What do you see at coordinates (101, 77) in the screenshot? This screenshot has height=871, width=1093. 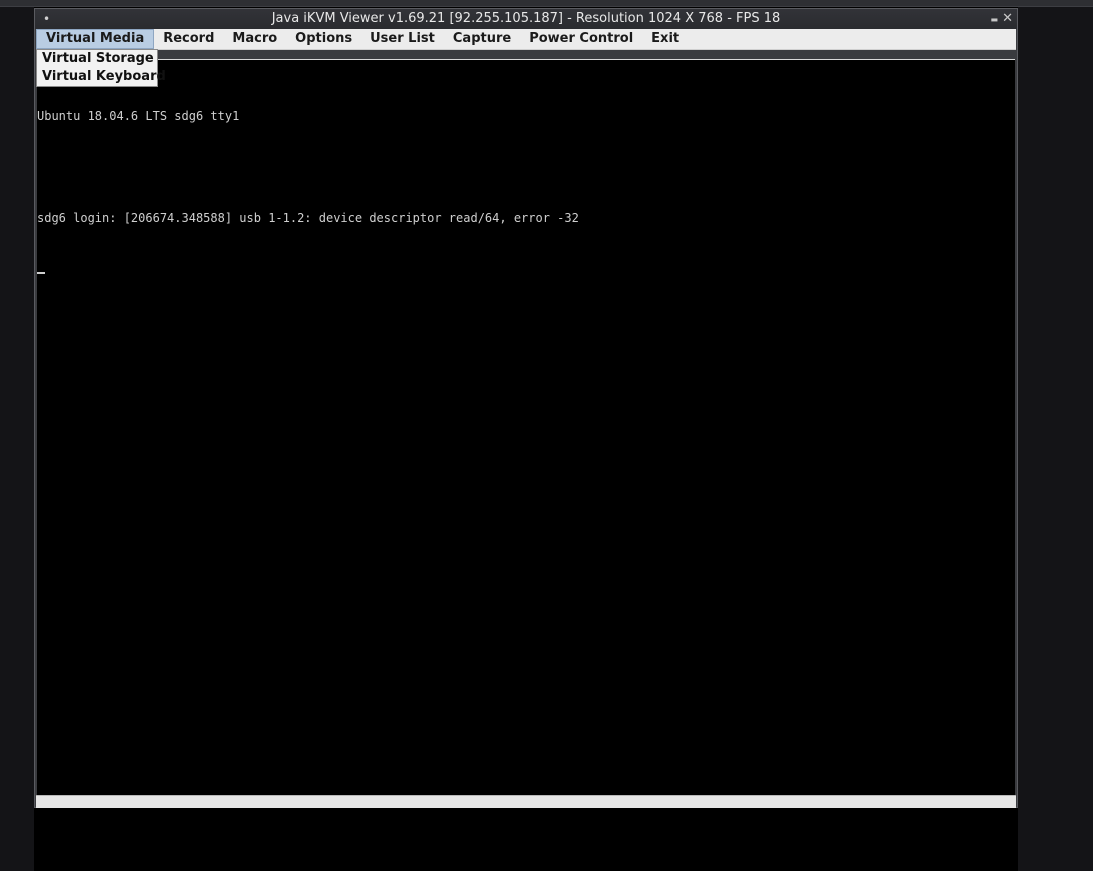 I see `menu-item-virtual-keyboard: Virtual Keyboard` at bounding box center [101, 77].